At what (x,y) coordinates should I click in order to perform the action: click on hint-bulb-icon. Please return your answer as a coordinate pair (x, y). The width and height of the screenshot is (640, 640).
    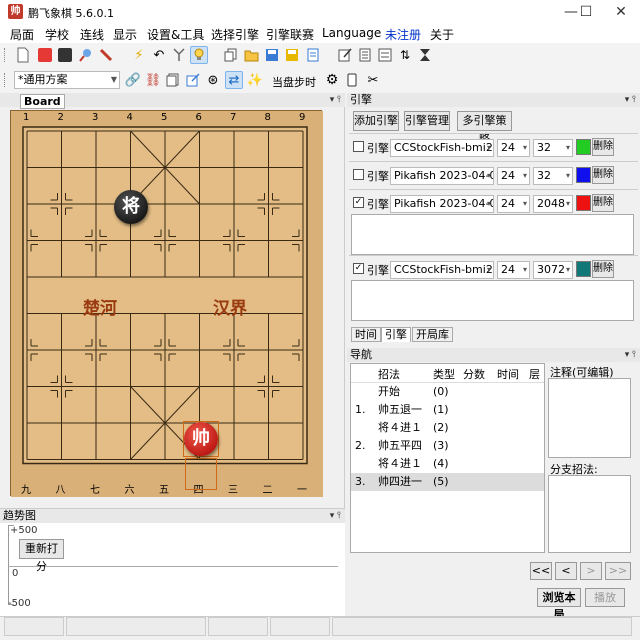
    Looking at the image, I should click on (199, 55).